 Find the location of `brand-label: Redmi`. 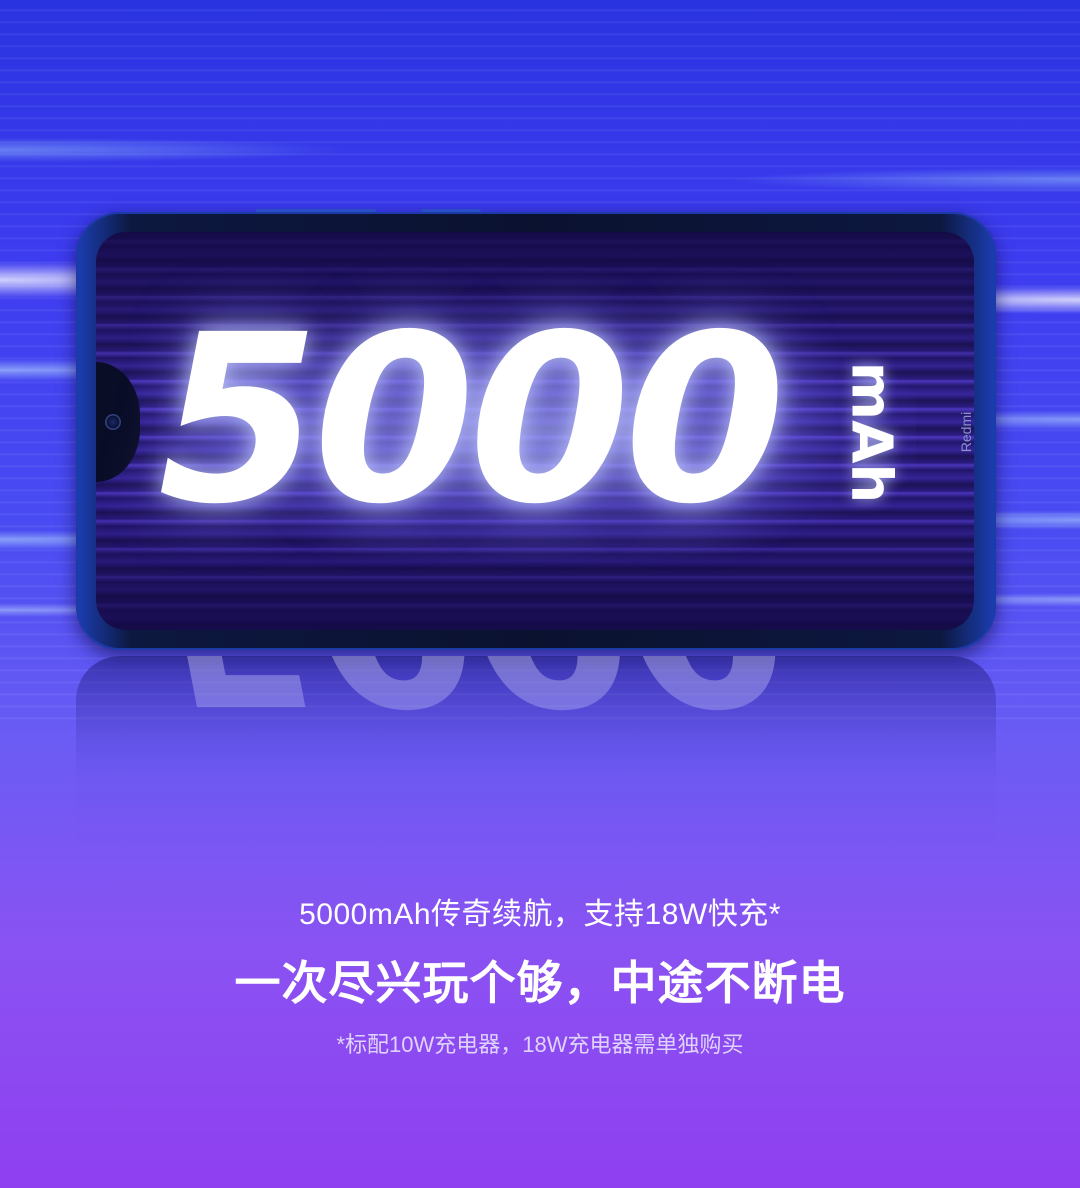

brand-label: Redmi is located at coordinates (966, 432).